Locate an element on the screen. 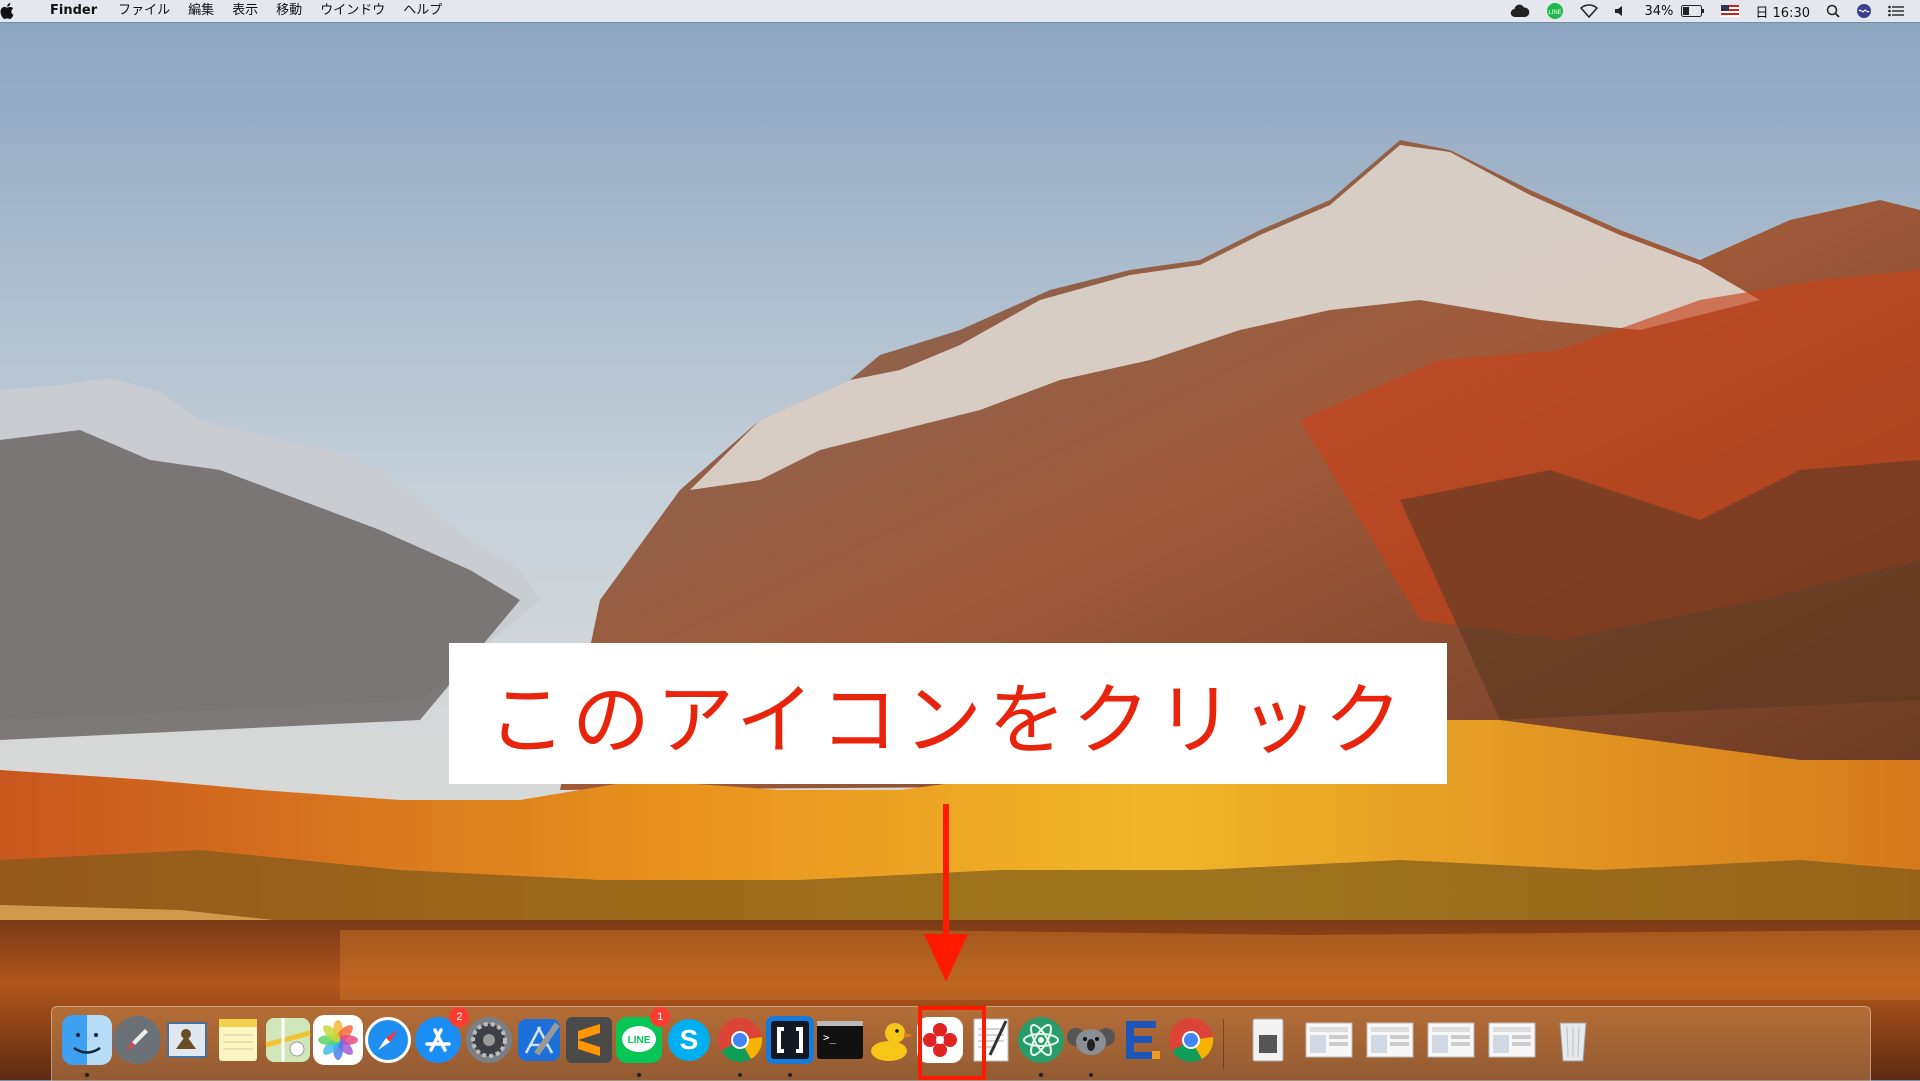 Image resolution: width=1920 pixels, height=1081 pixels. line-icon: LINE is located at coordinates (1555, 11).